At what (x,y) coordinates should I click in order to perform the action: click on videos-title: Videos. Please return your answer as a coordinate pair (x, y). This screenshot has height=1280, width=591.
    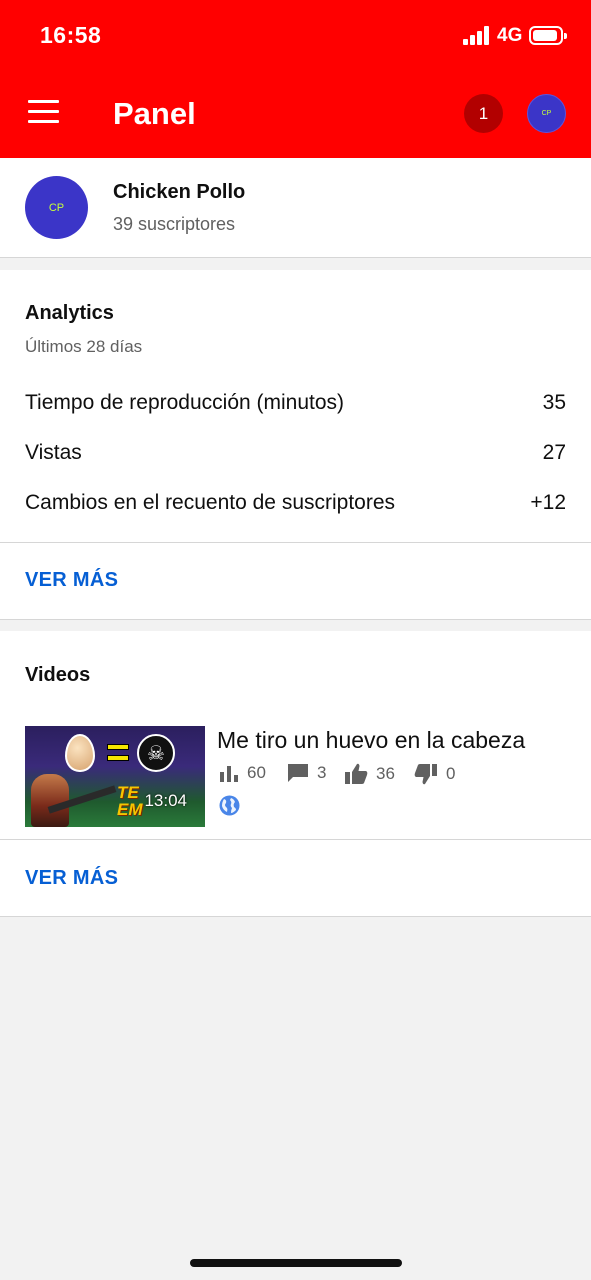
    Looking at the image, I should click on (58, 675).